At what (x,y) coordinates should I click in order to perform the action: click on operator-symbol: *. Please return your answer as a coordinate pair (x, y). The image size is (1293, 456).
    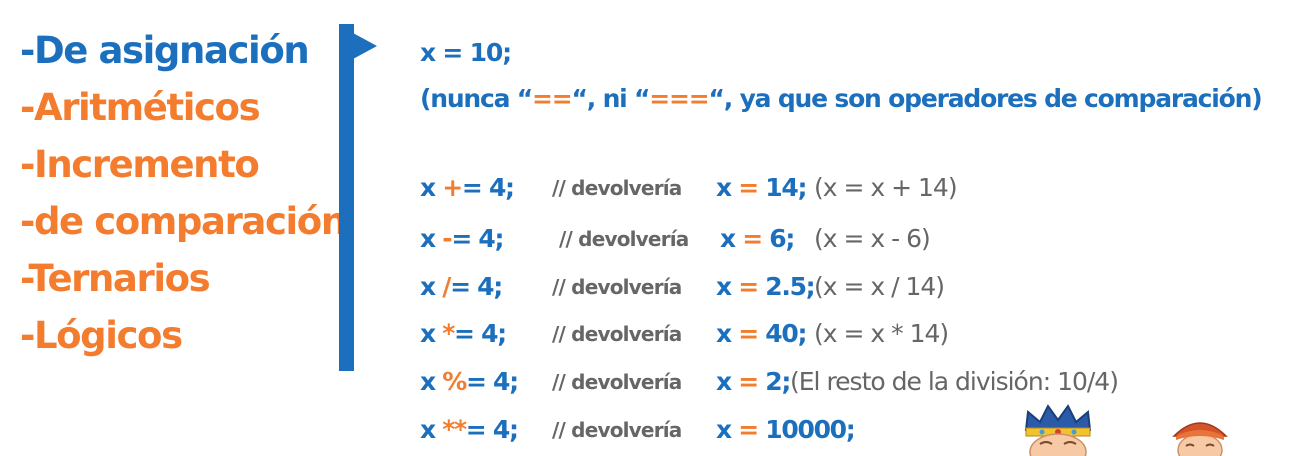
    Looking at the image, I should click on (448, 333).